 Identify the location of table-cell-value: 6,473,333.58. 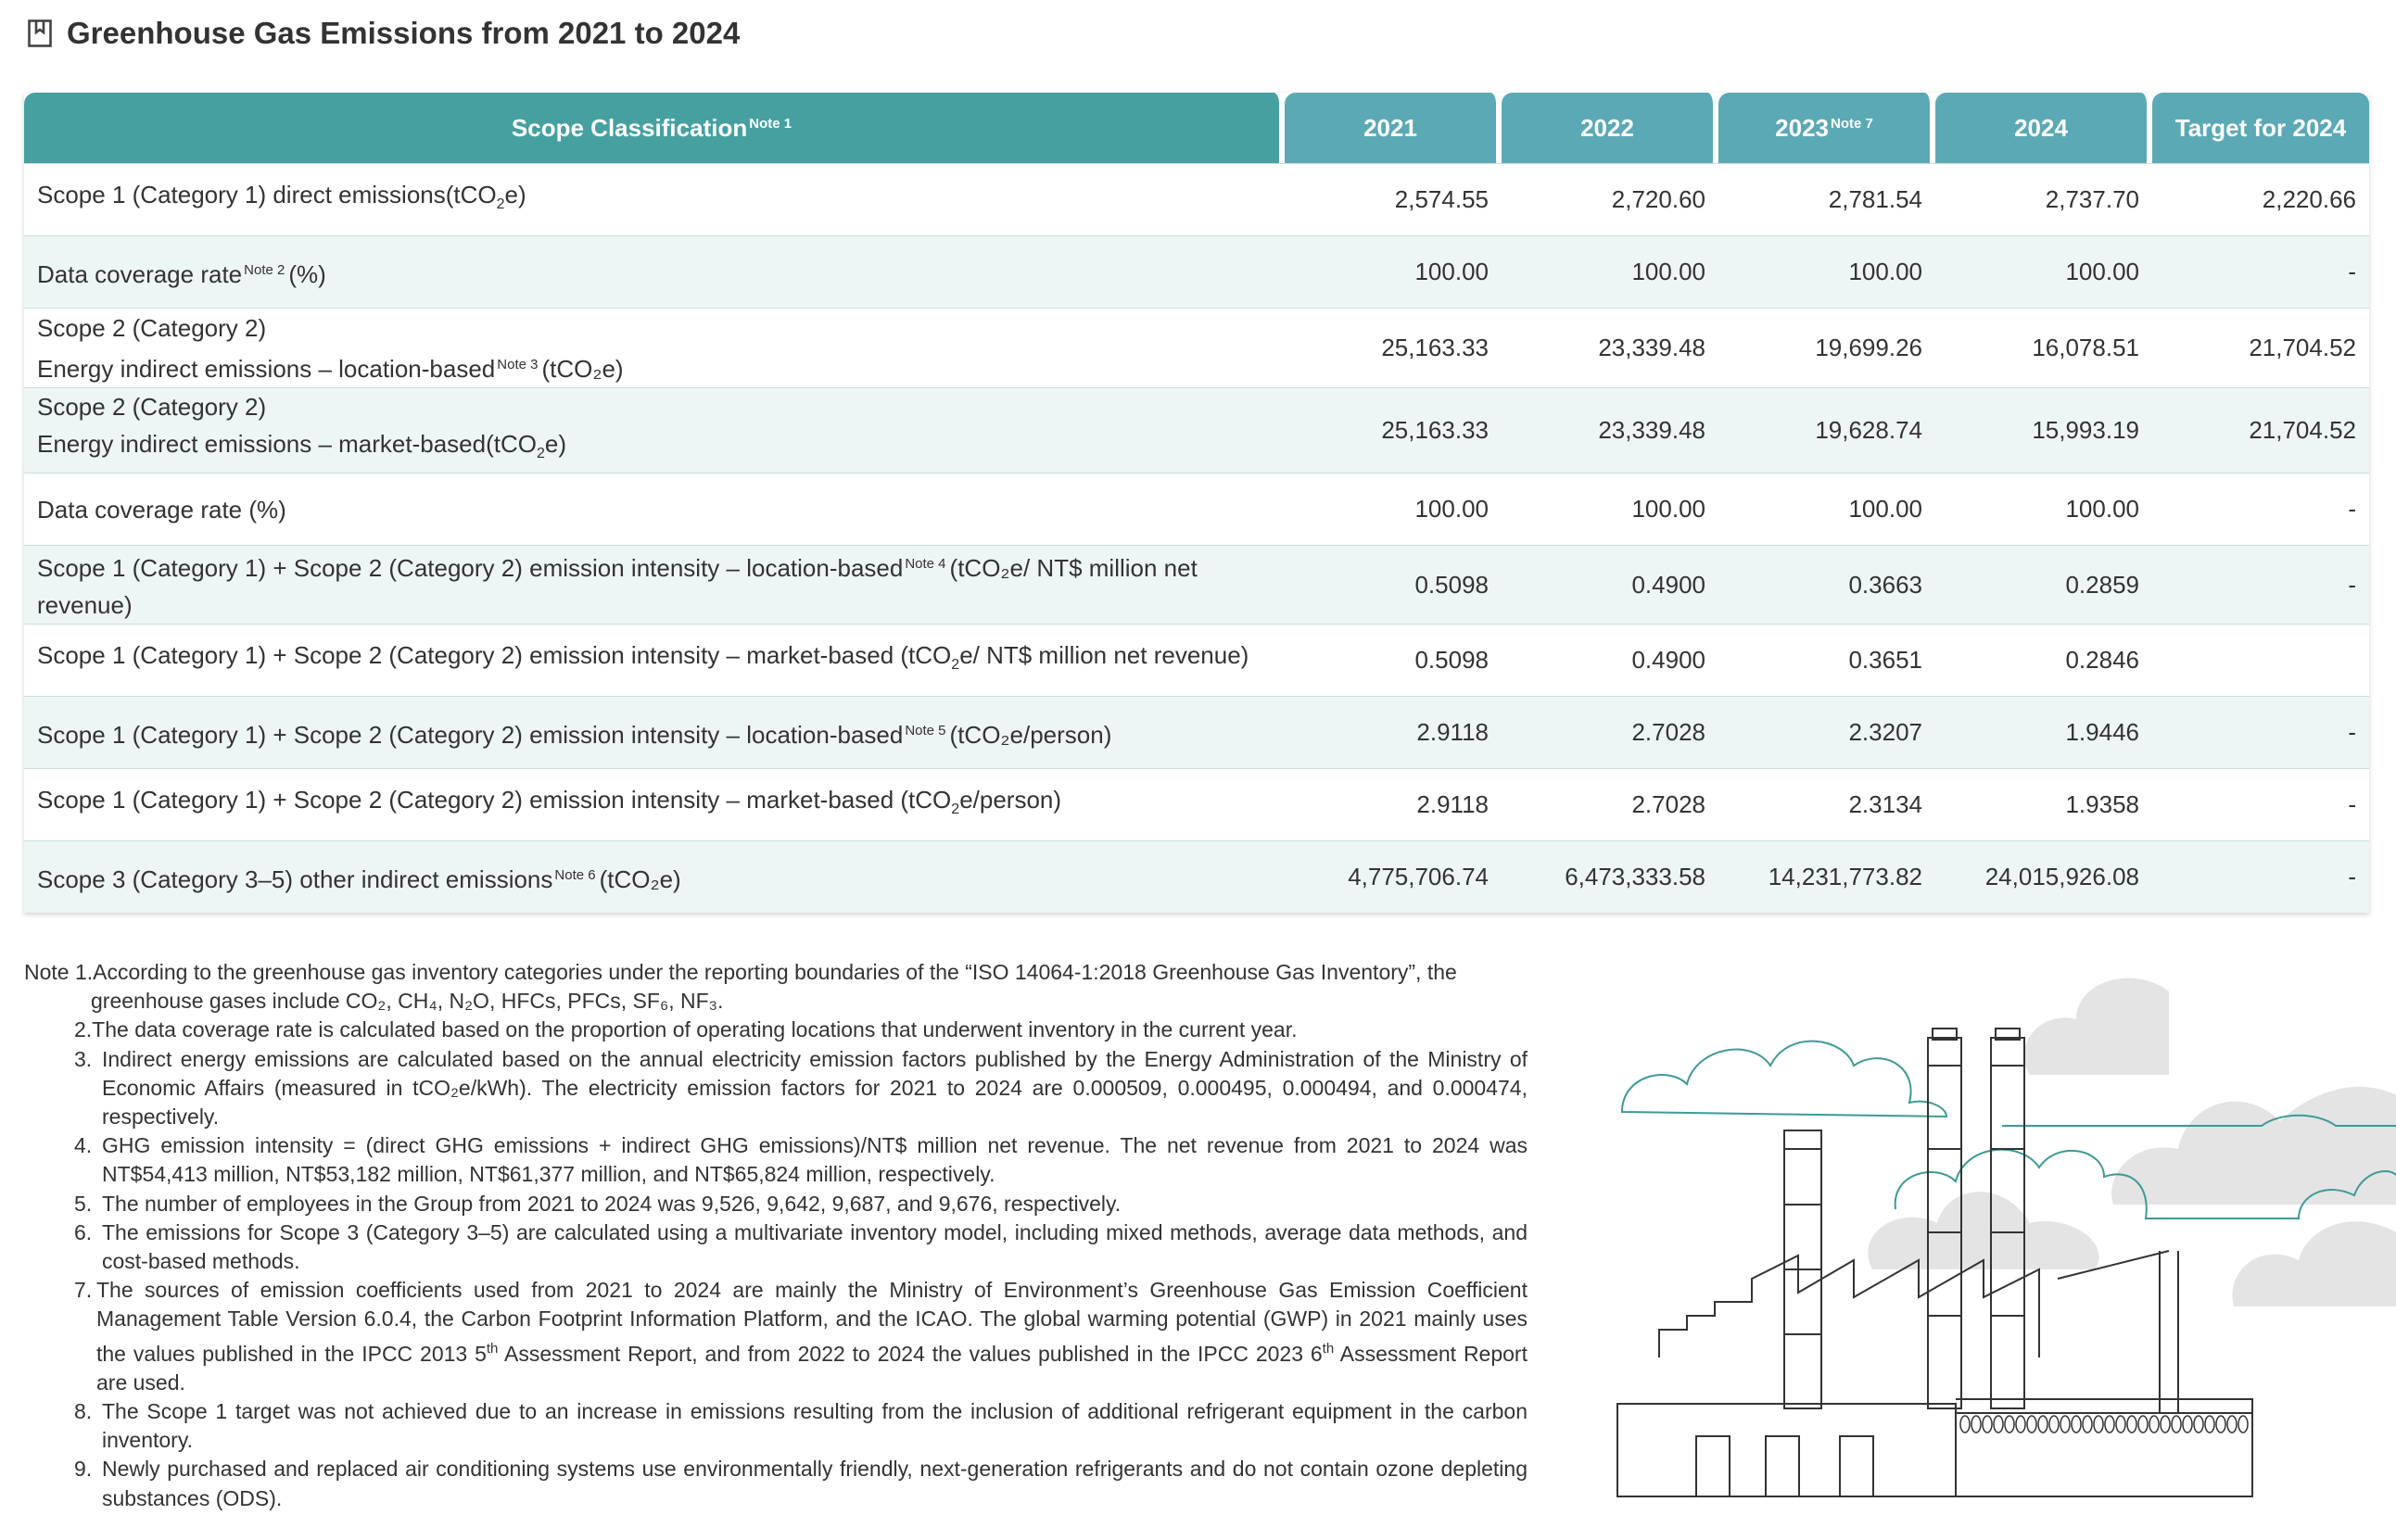
(1610, 877).